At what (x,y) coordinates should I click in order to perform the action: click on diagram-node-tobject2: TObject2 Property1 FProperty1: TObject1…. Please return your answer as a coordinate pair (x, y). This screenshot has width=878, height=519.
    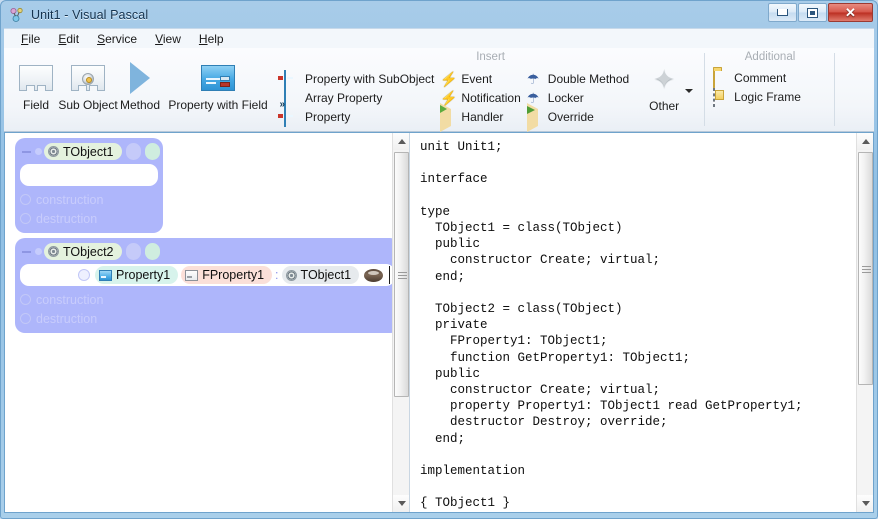
    Looking at the image, I should click on (207, 285).